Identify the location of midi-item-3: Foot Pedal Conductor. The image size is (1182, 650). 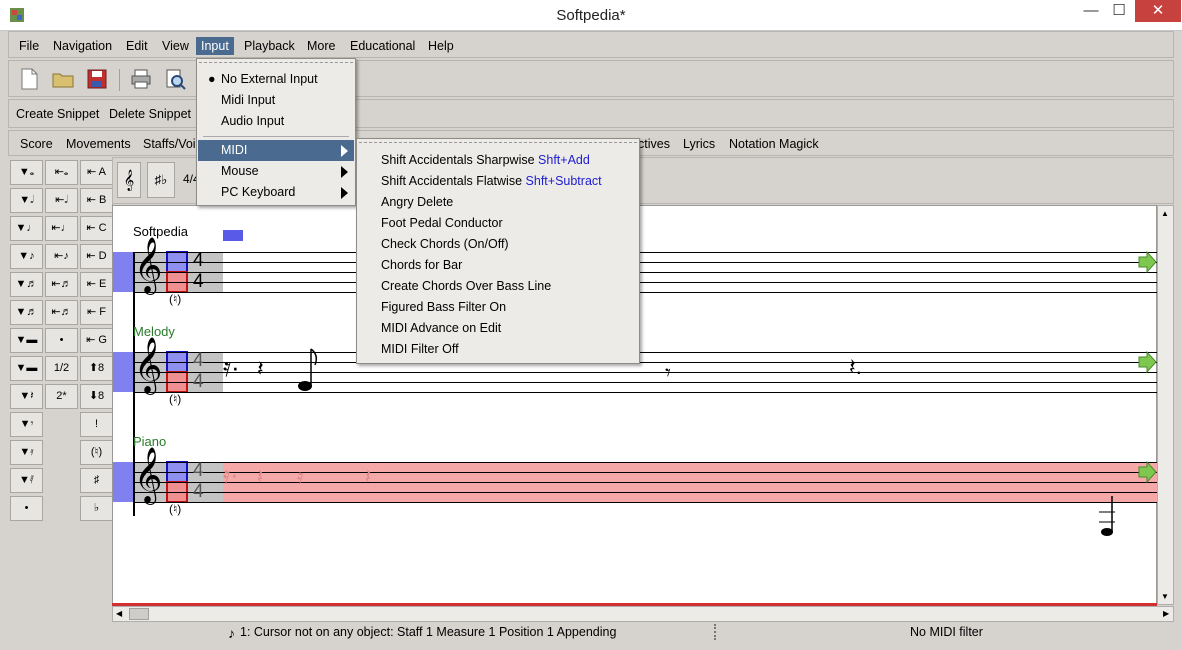
(498, 223).